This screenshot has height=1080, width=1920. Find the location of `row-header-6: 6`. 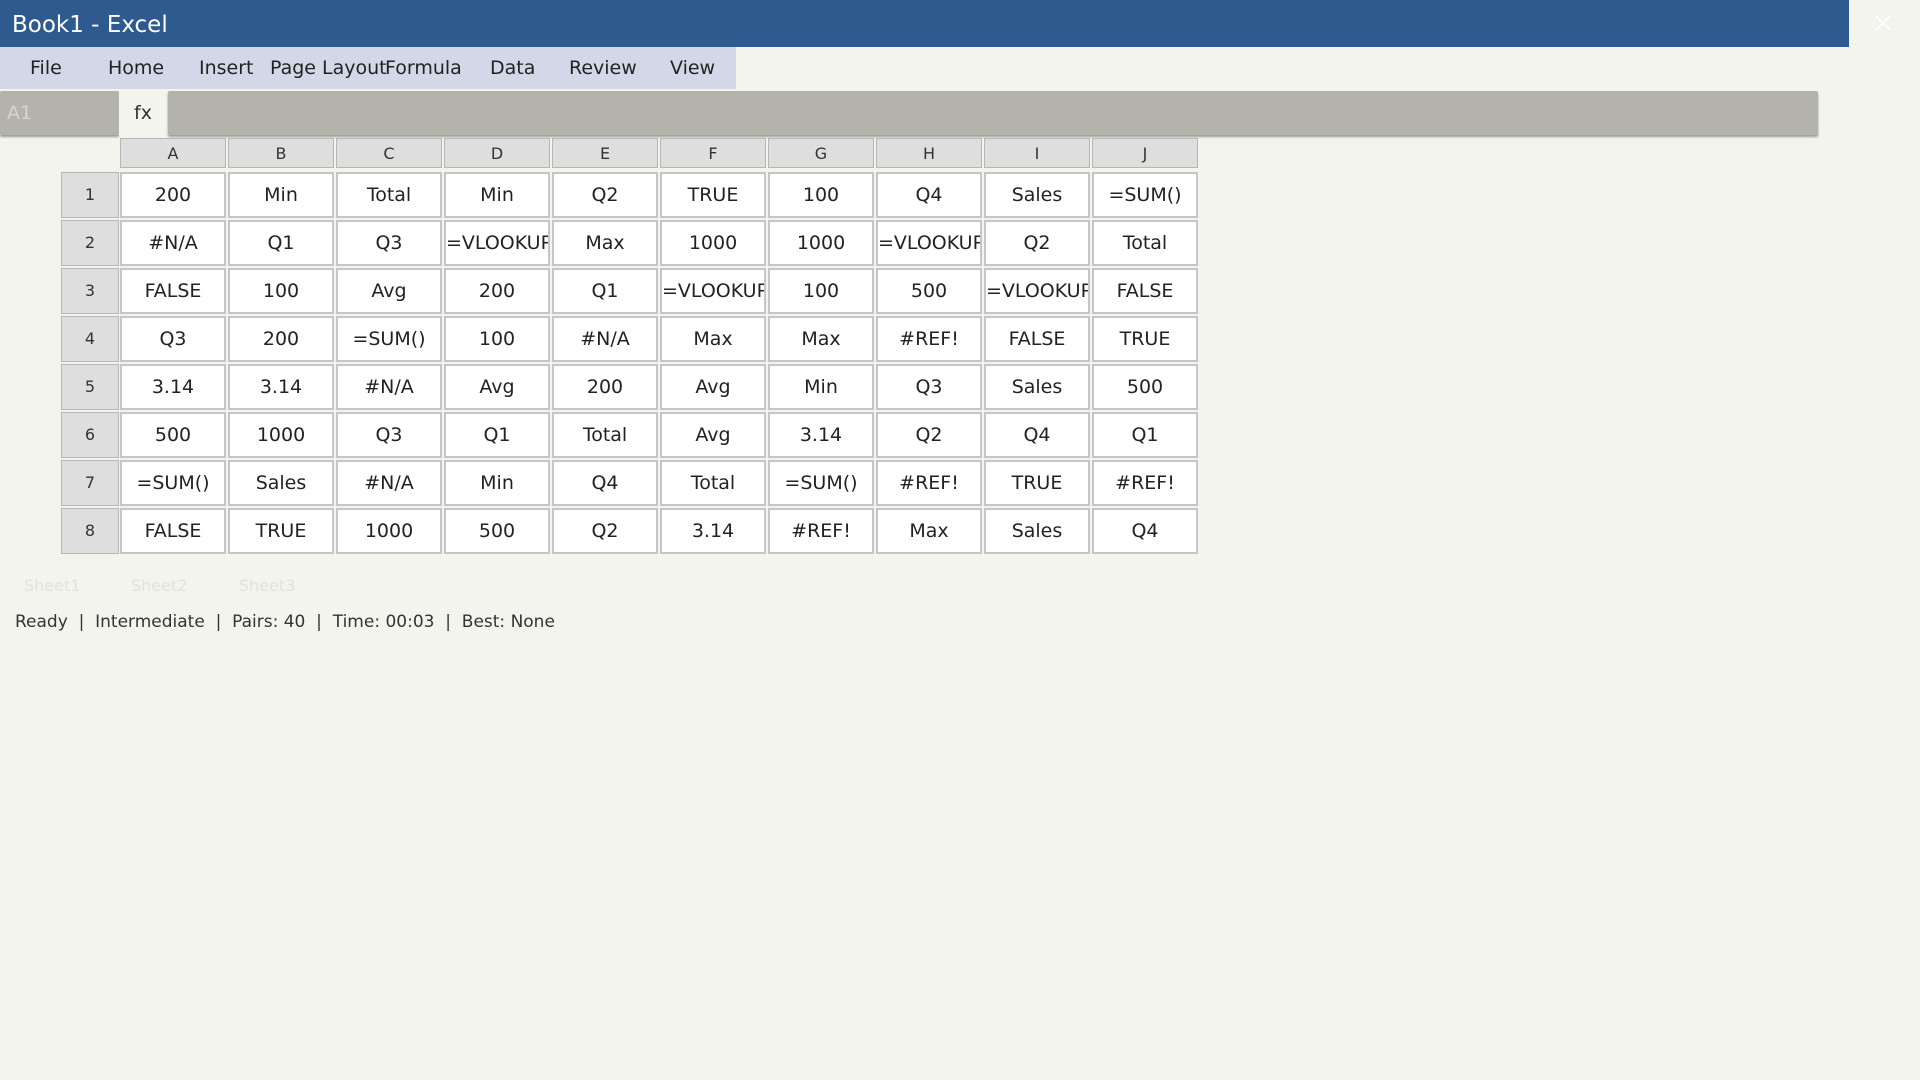

row-header-6: 6 is located at coordinates (90, 435).